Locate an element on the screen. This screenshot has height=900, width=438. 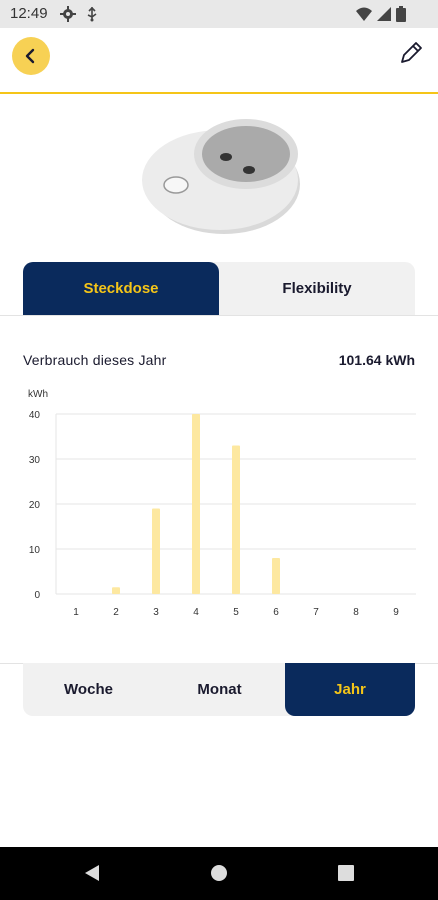
period-monat-button: Monat is located at coordinates (219, 689).